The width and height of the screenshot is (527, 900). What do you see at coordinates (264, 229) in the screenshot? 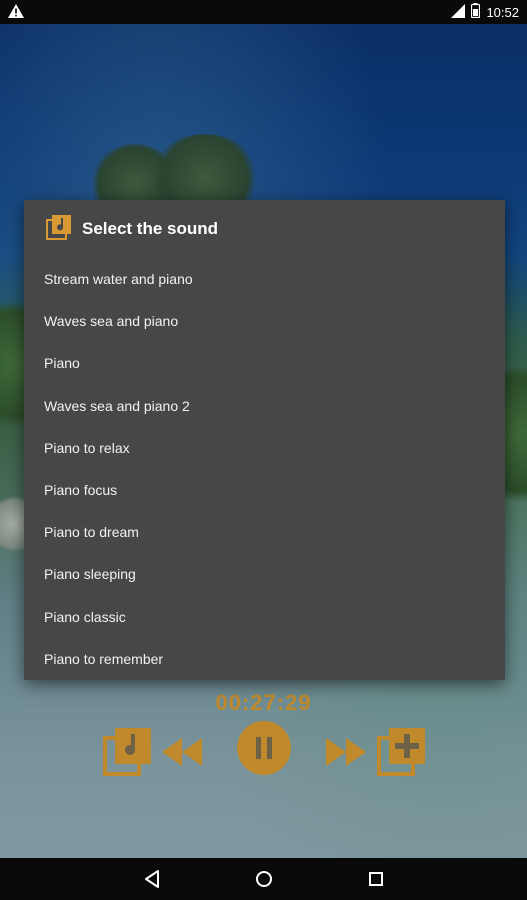
I see `dialog-header: Select the sound` at bounding box center [264, 229].